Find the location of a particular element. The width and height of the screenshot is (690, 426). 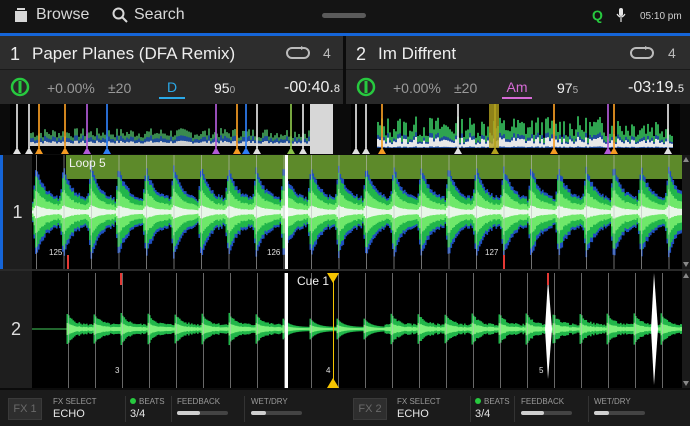

key-value: D is located at coordinates (172, 89).